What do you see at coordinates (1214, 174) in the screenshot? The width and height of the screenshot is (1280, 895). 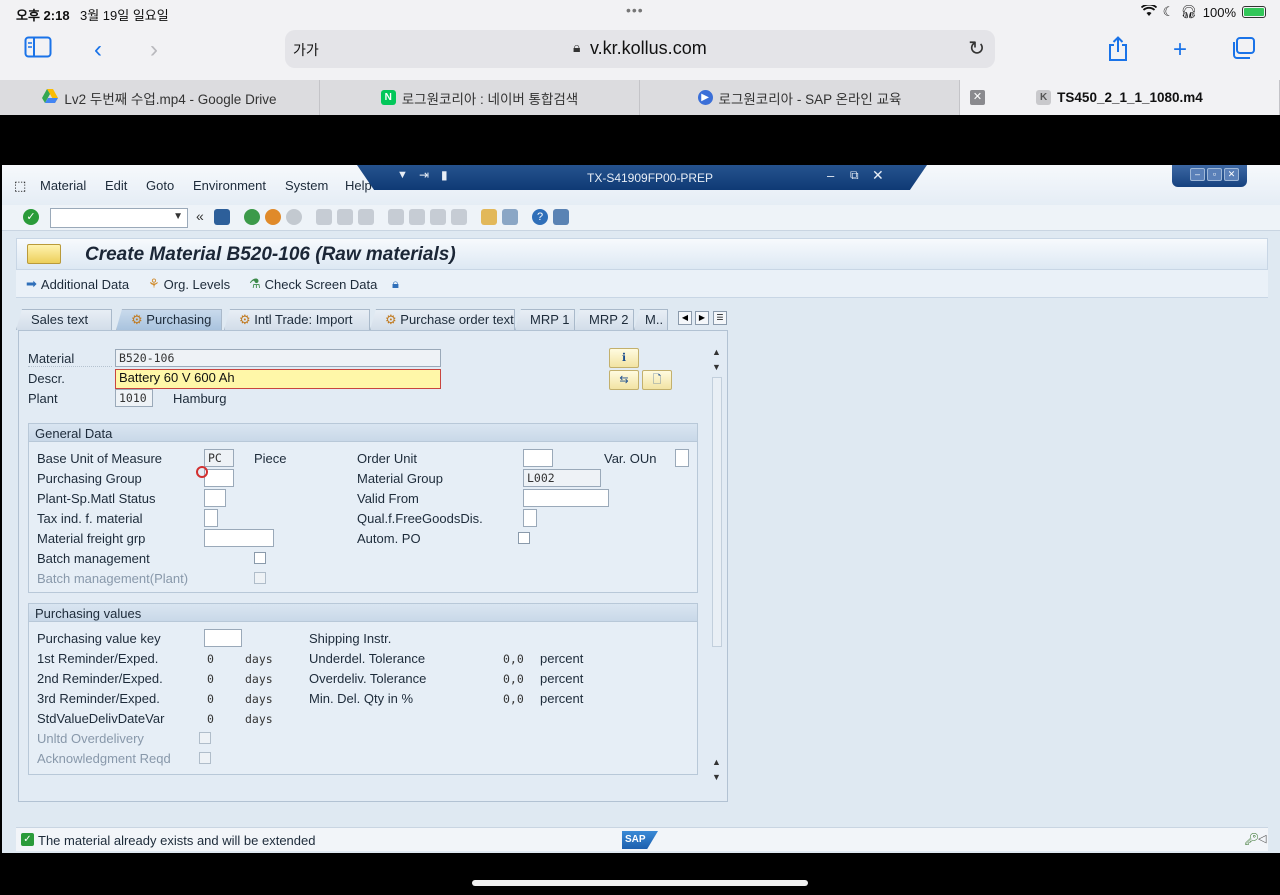 I see `maximize-icon: ▫` at bounding box center [1214, 174].